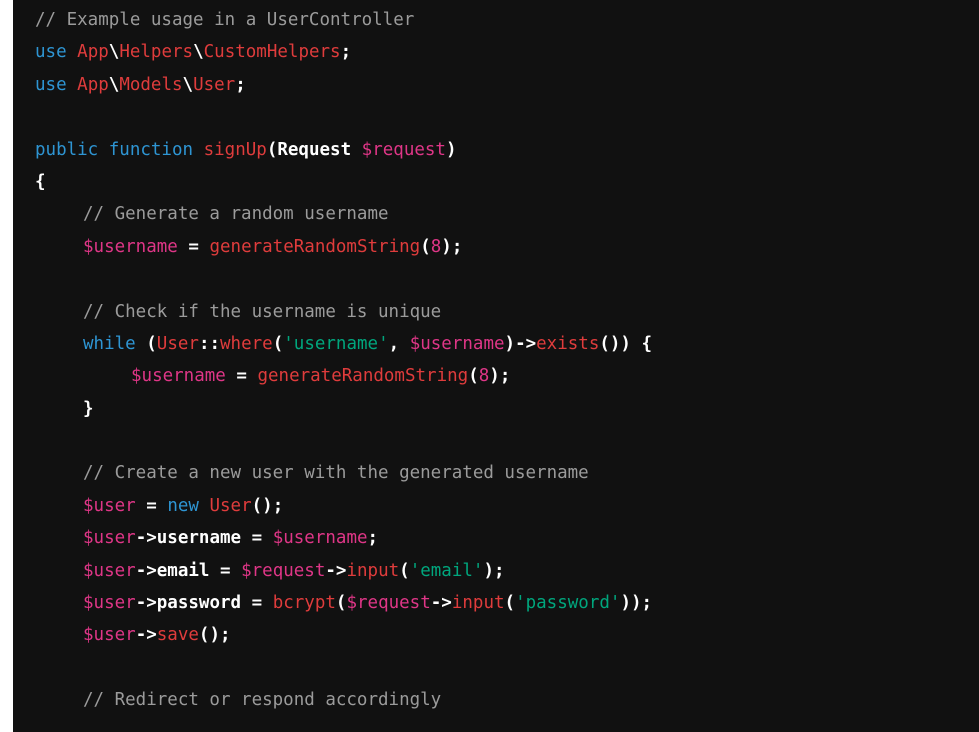 This screenshot has height=732, width=979. What do you see at coordinates (615, 343) in the screenshot?
I see `token-punct: ())` at bounding box center [615, 343].